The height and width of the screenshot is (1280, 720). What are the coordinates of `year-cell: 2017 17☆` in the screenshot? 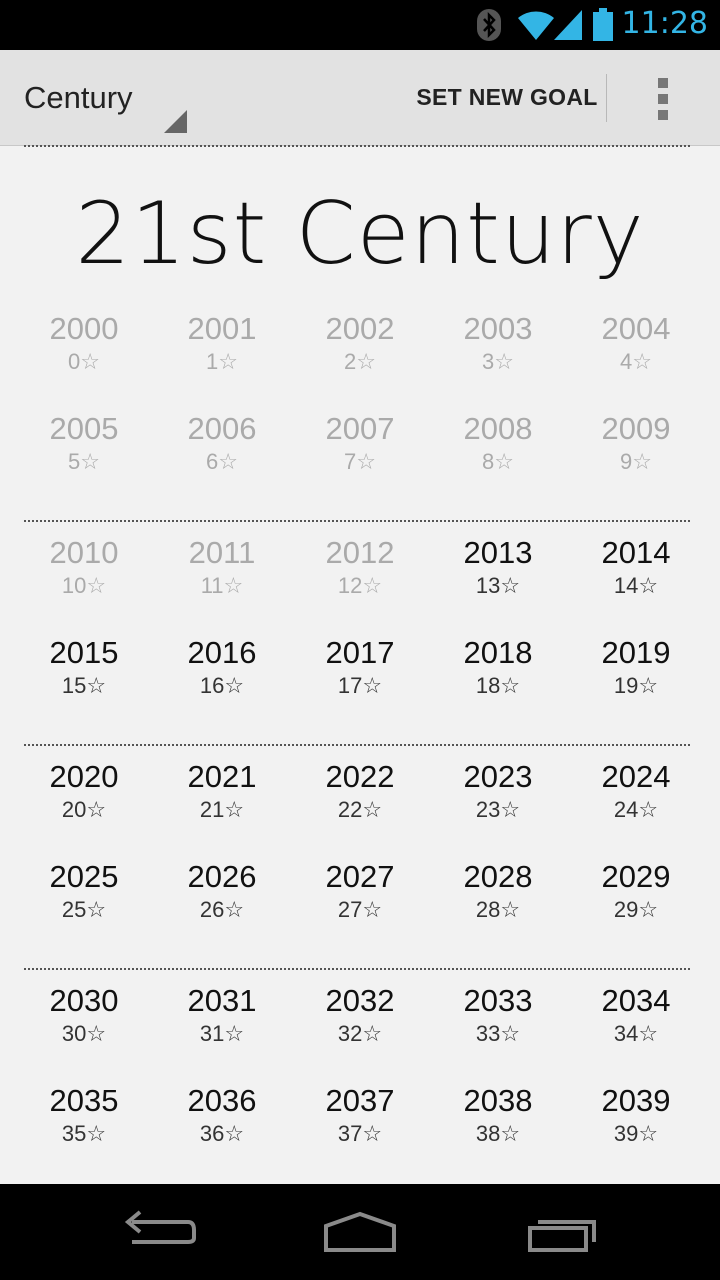 It's located at (360, 679).